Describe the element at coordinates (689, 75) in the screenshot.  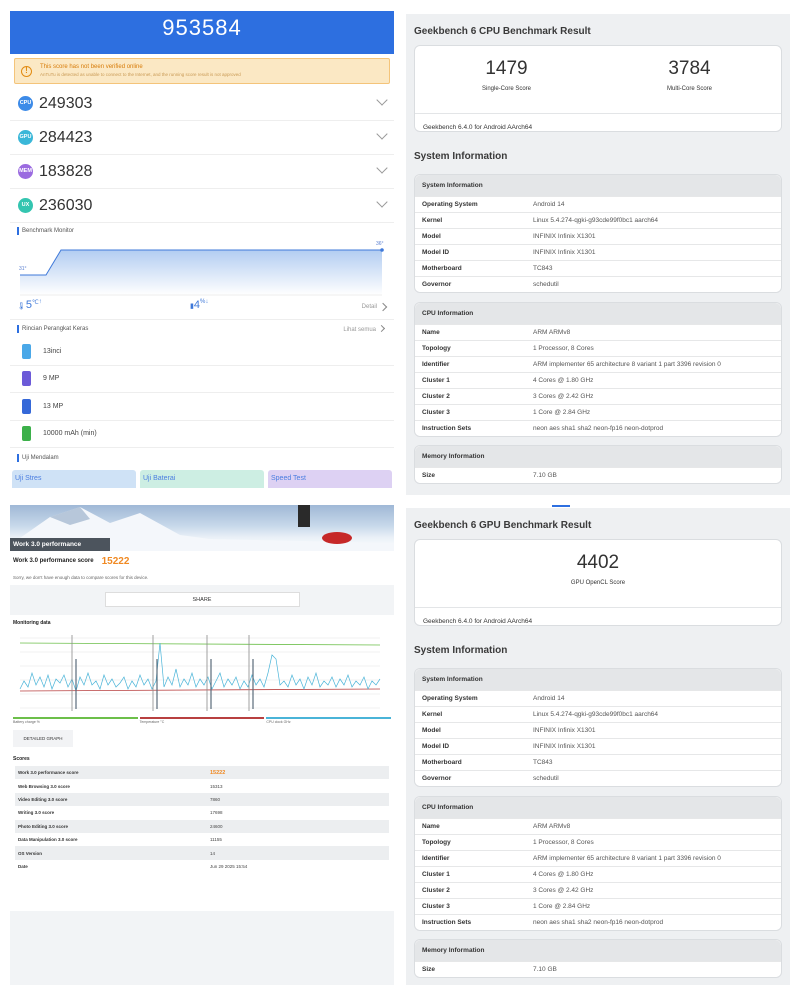
I see `multi-core-score: 3784 Multi-Core Score` at that location.